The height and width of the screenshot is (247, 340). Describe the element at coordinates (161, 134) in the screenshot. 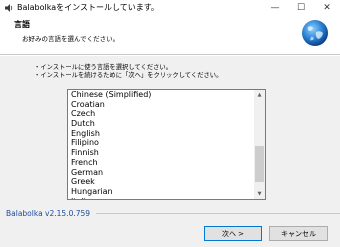

I see `list-item: English` at that location.